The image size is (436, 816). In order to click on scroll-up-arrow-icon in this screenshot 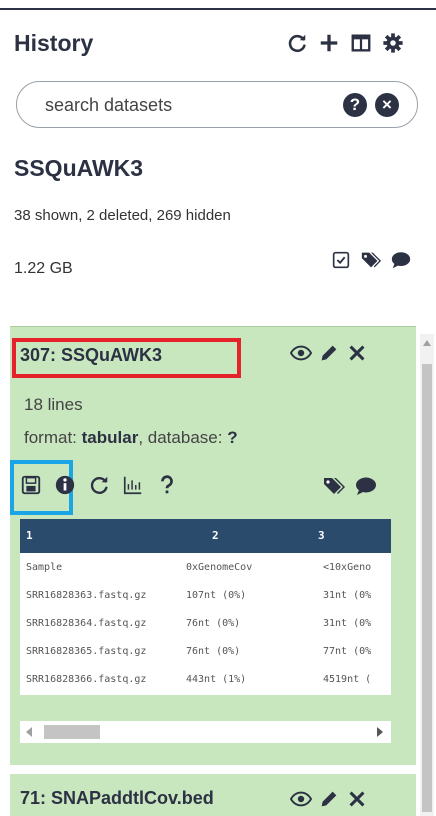, I will do `click(427, 343)`.